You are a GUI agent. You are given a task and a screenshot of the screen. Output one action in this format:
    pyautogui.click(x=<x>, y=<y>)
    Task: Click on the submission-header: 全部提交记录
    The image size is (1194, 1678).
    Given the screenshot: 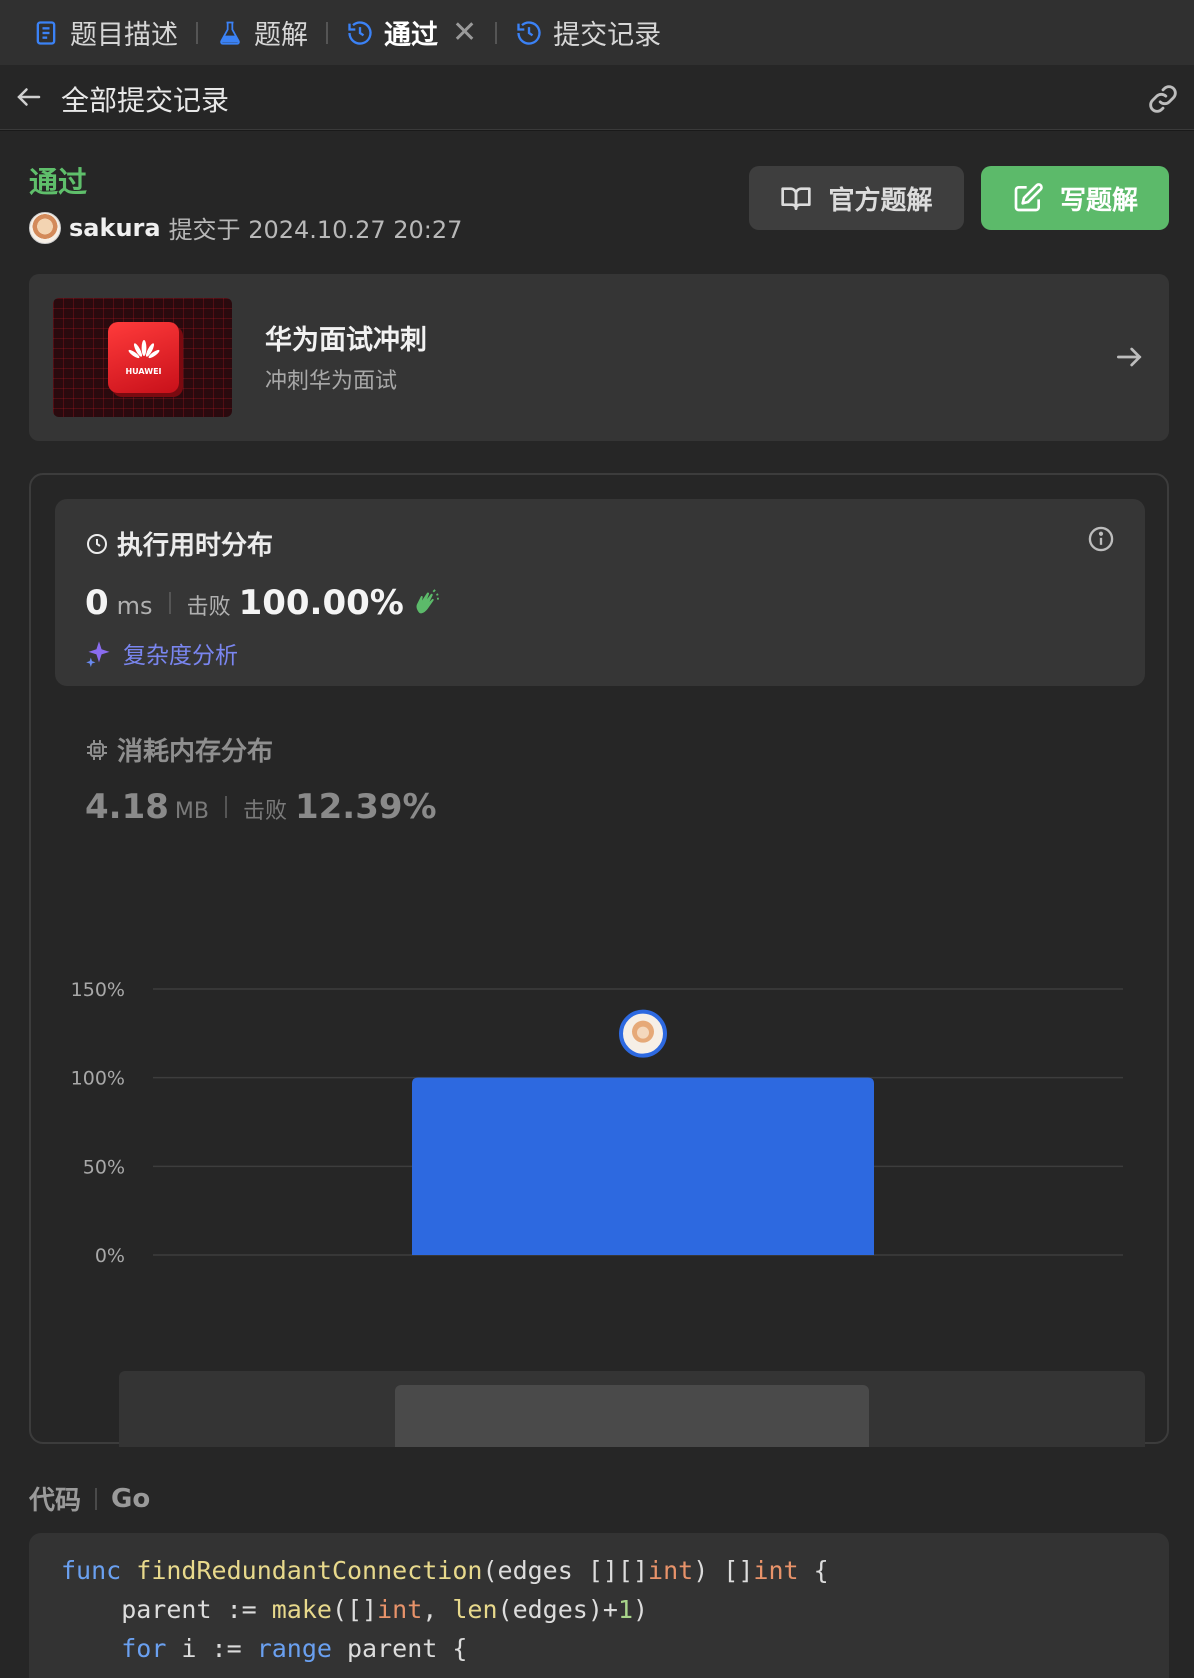 What is the action you would take?
    pyautogui.click(x=597, y=97)
    